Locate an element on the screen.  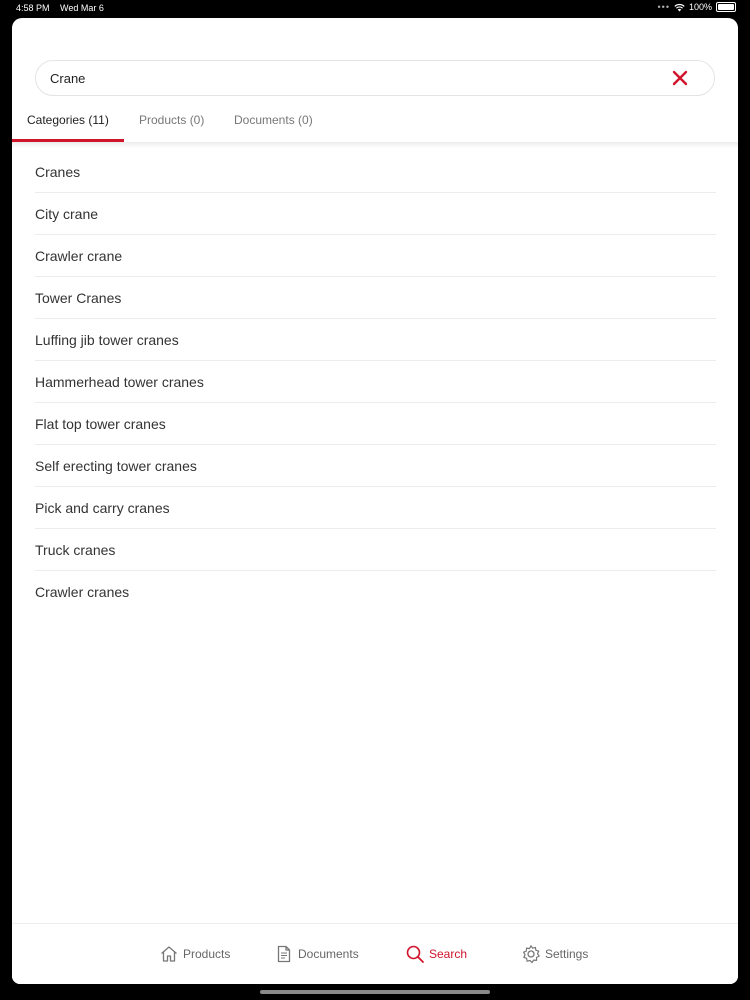
nav-documents: Documents is located at coordinates (316, 954).